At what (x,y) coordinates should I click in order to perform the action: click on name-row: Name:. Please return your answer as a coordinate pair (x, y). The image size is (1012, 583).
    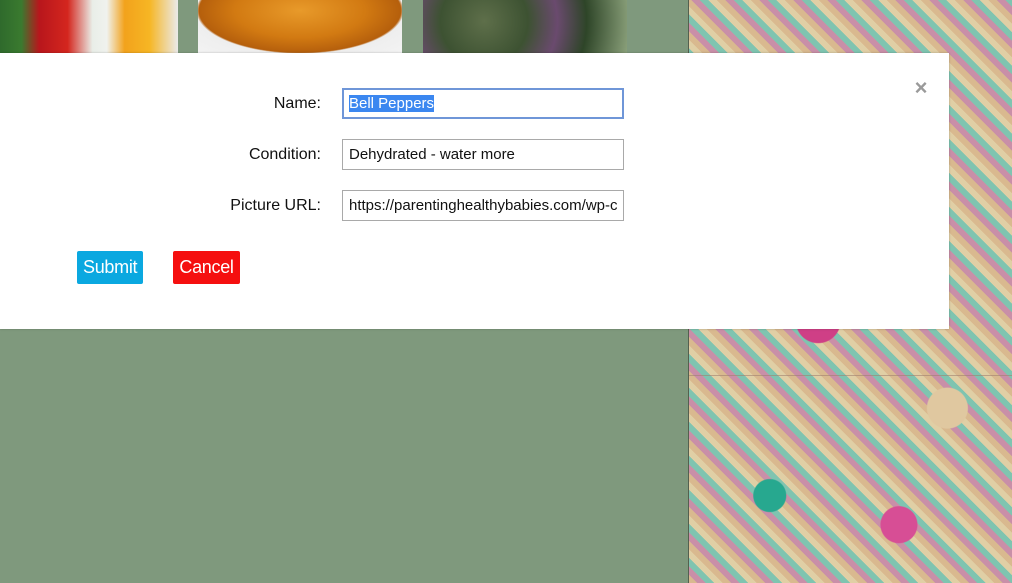
    Looking at the image, I should click on (350, 103).